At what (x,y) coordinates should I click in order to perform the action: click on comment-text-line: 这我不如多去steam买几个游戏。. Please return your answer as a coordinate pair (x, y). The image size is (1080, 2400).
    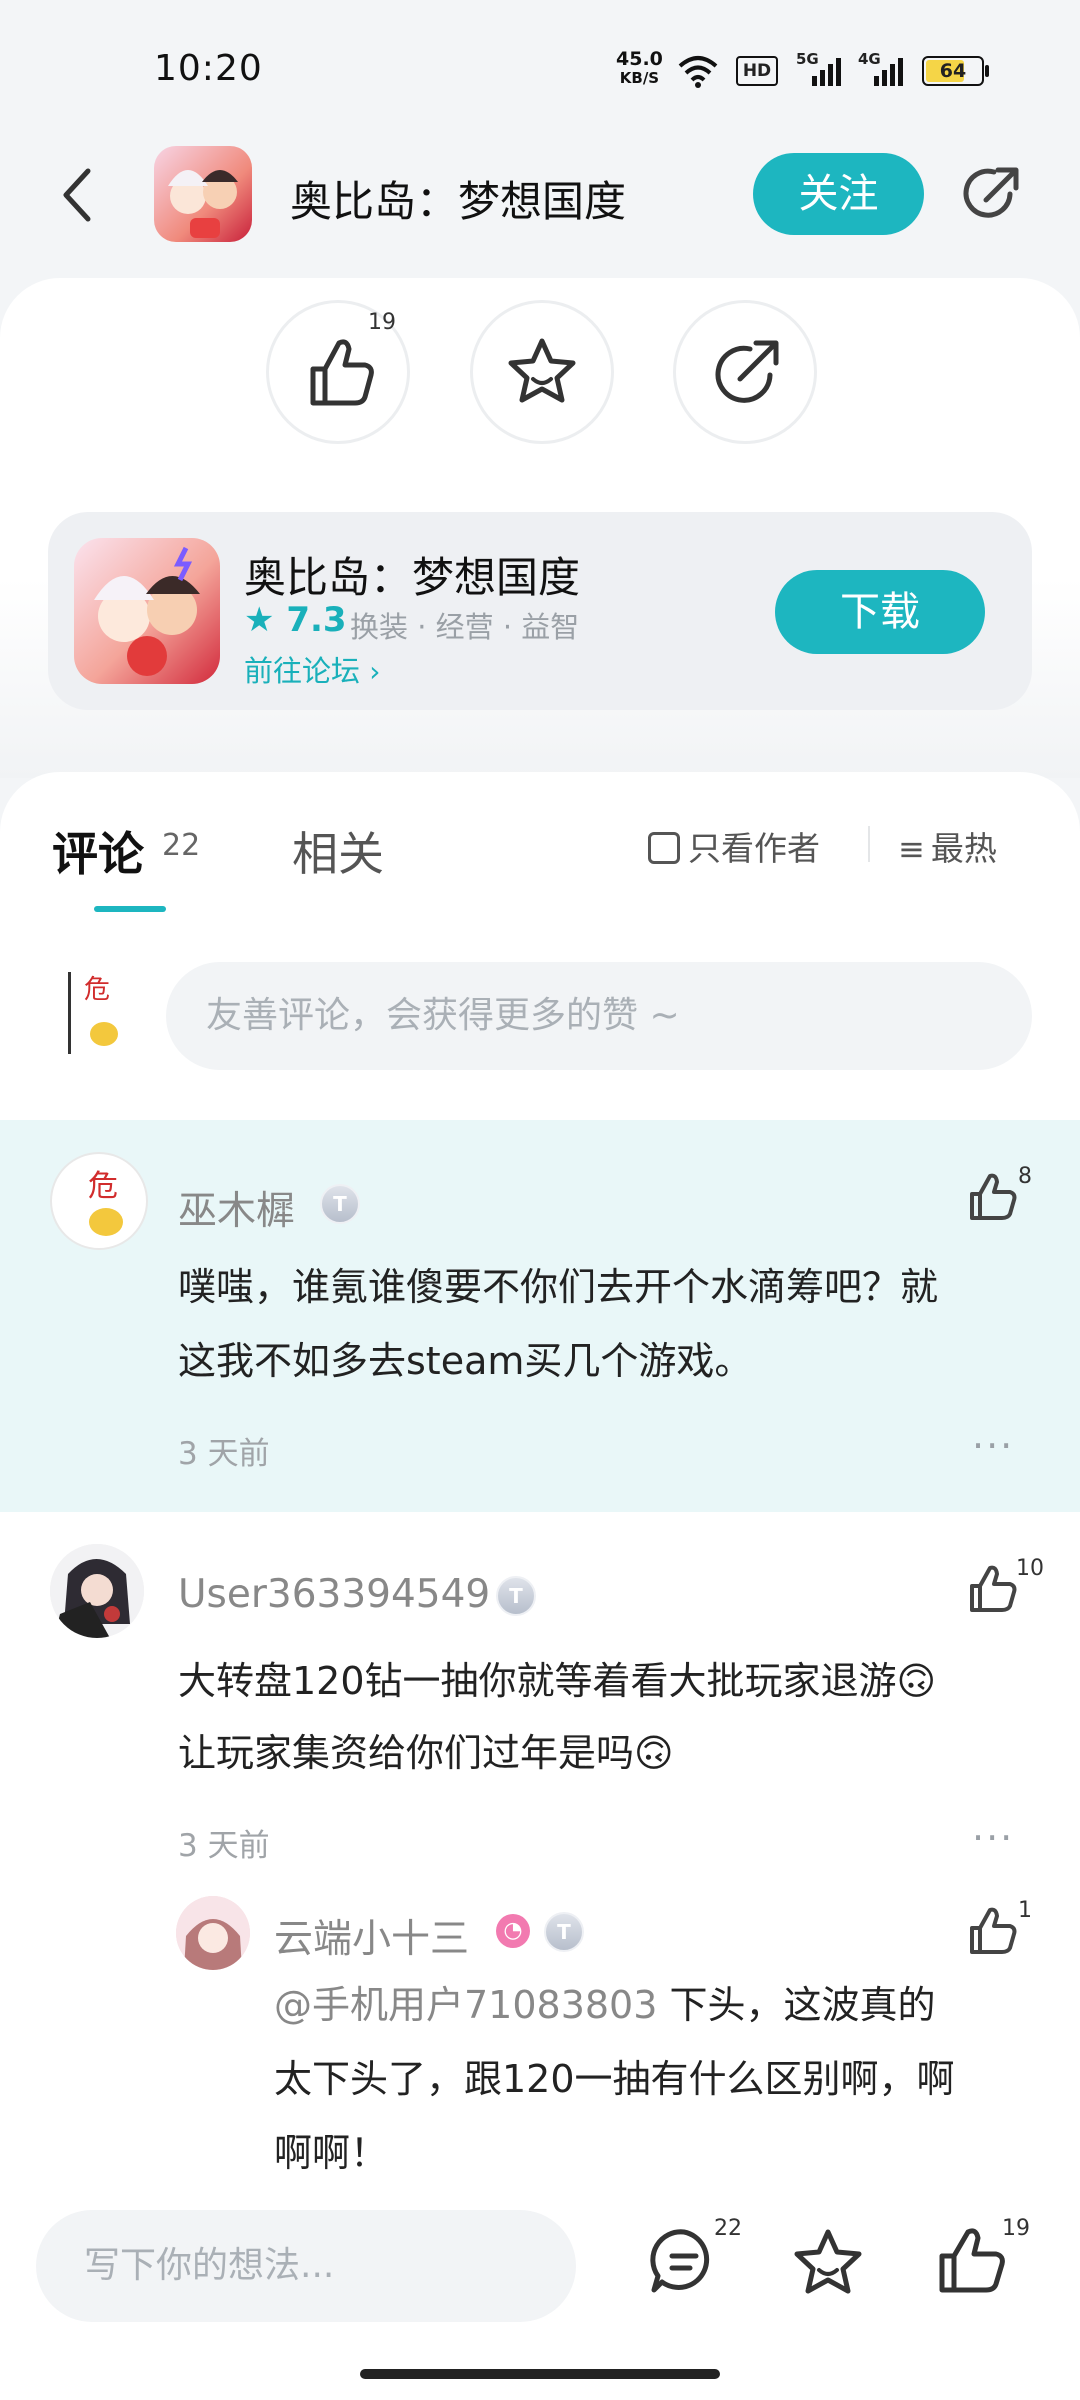
    Looking at the image, I should click on (465, 1361).